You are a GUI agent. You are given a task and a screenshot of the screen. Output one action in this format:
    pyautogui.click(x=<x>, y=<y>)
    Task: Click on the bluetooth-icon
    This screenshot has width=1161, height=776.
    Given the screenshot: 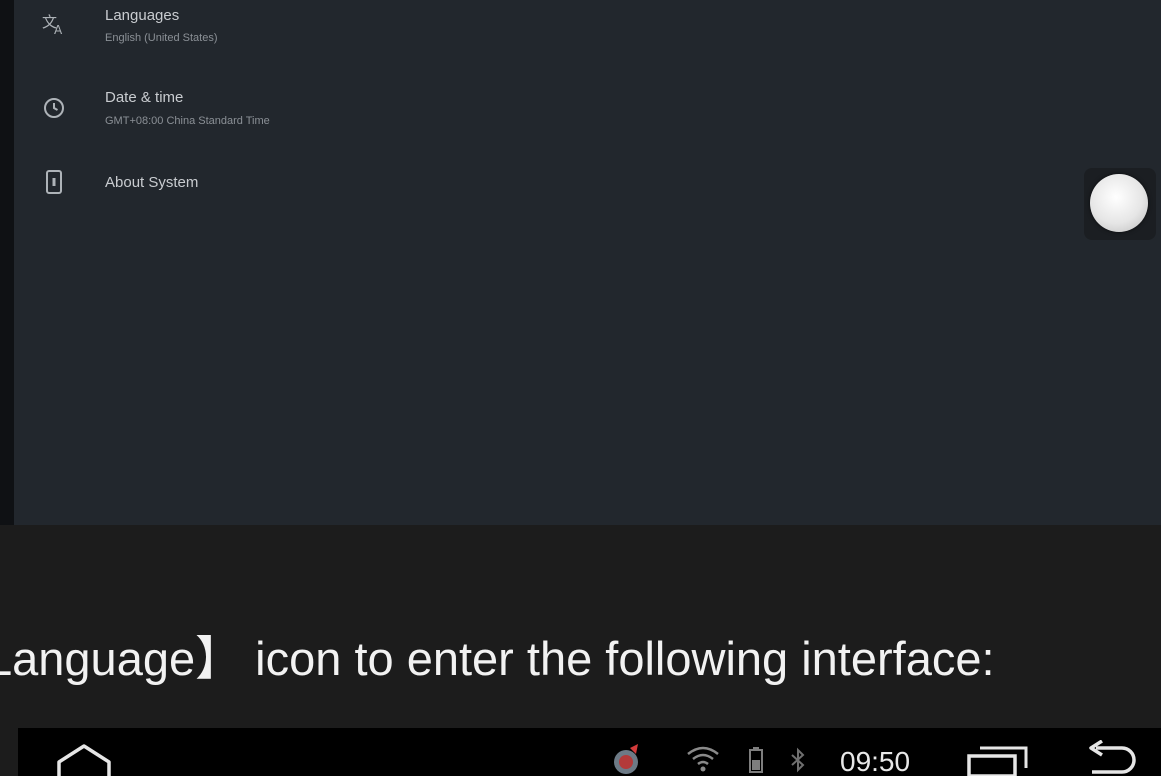 What is the action you would take?
    pyautogui.click(x=798, y=761)
    